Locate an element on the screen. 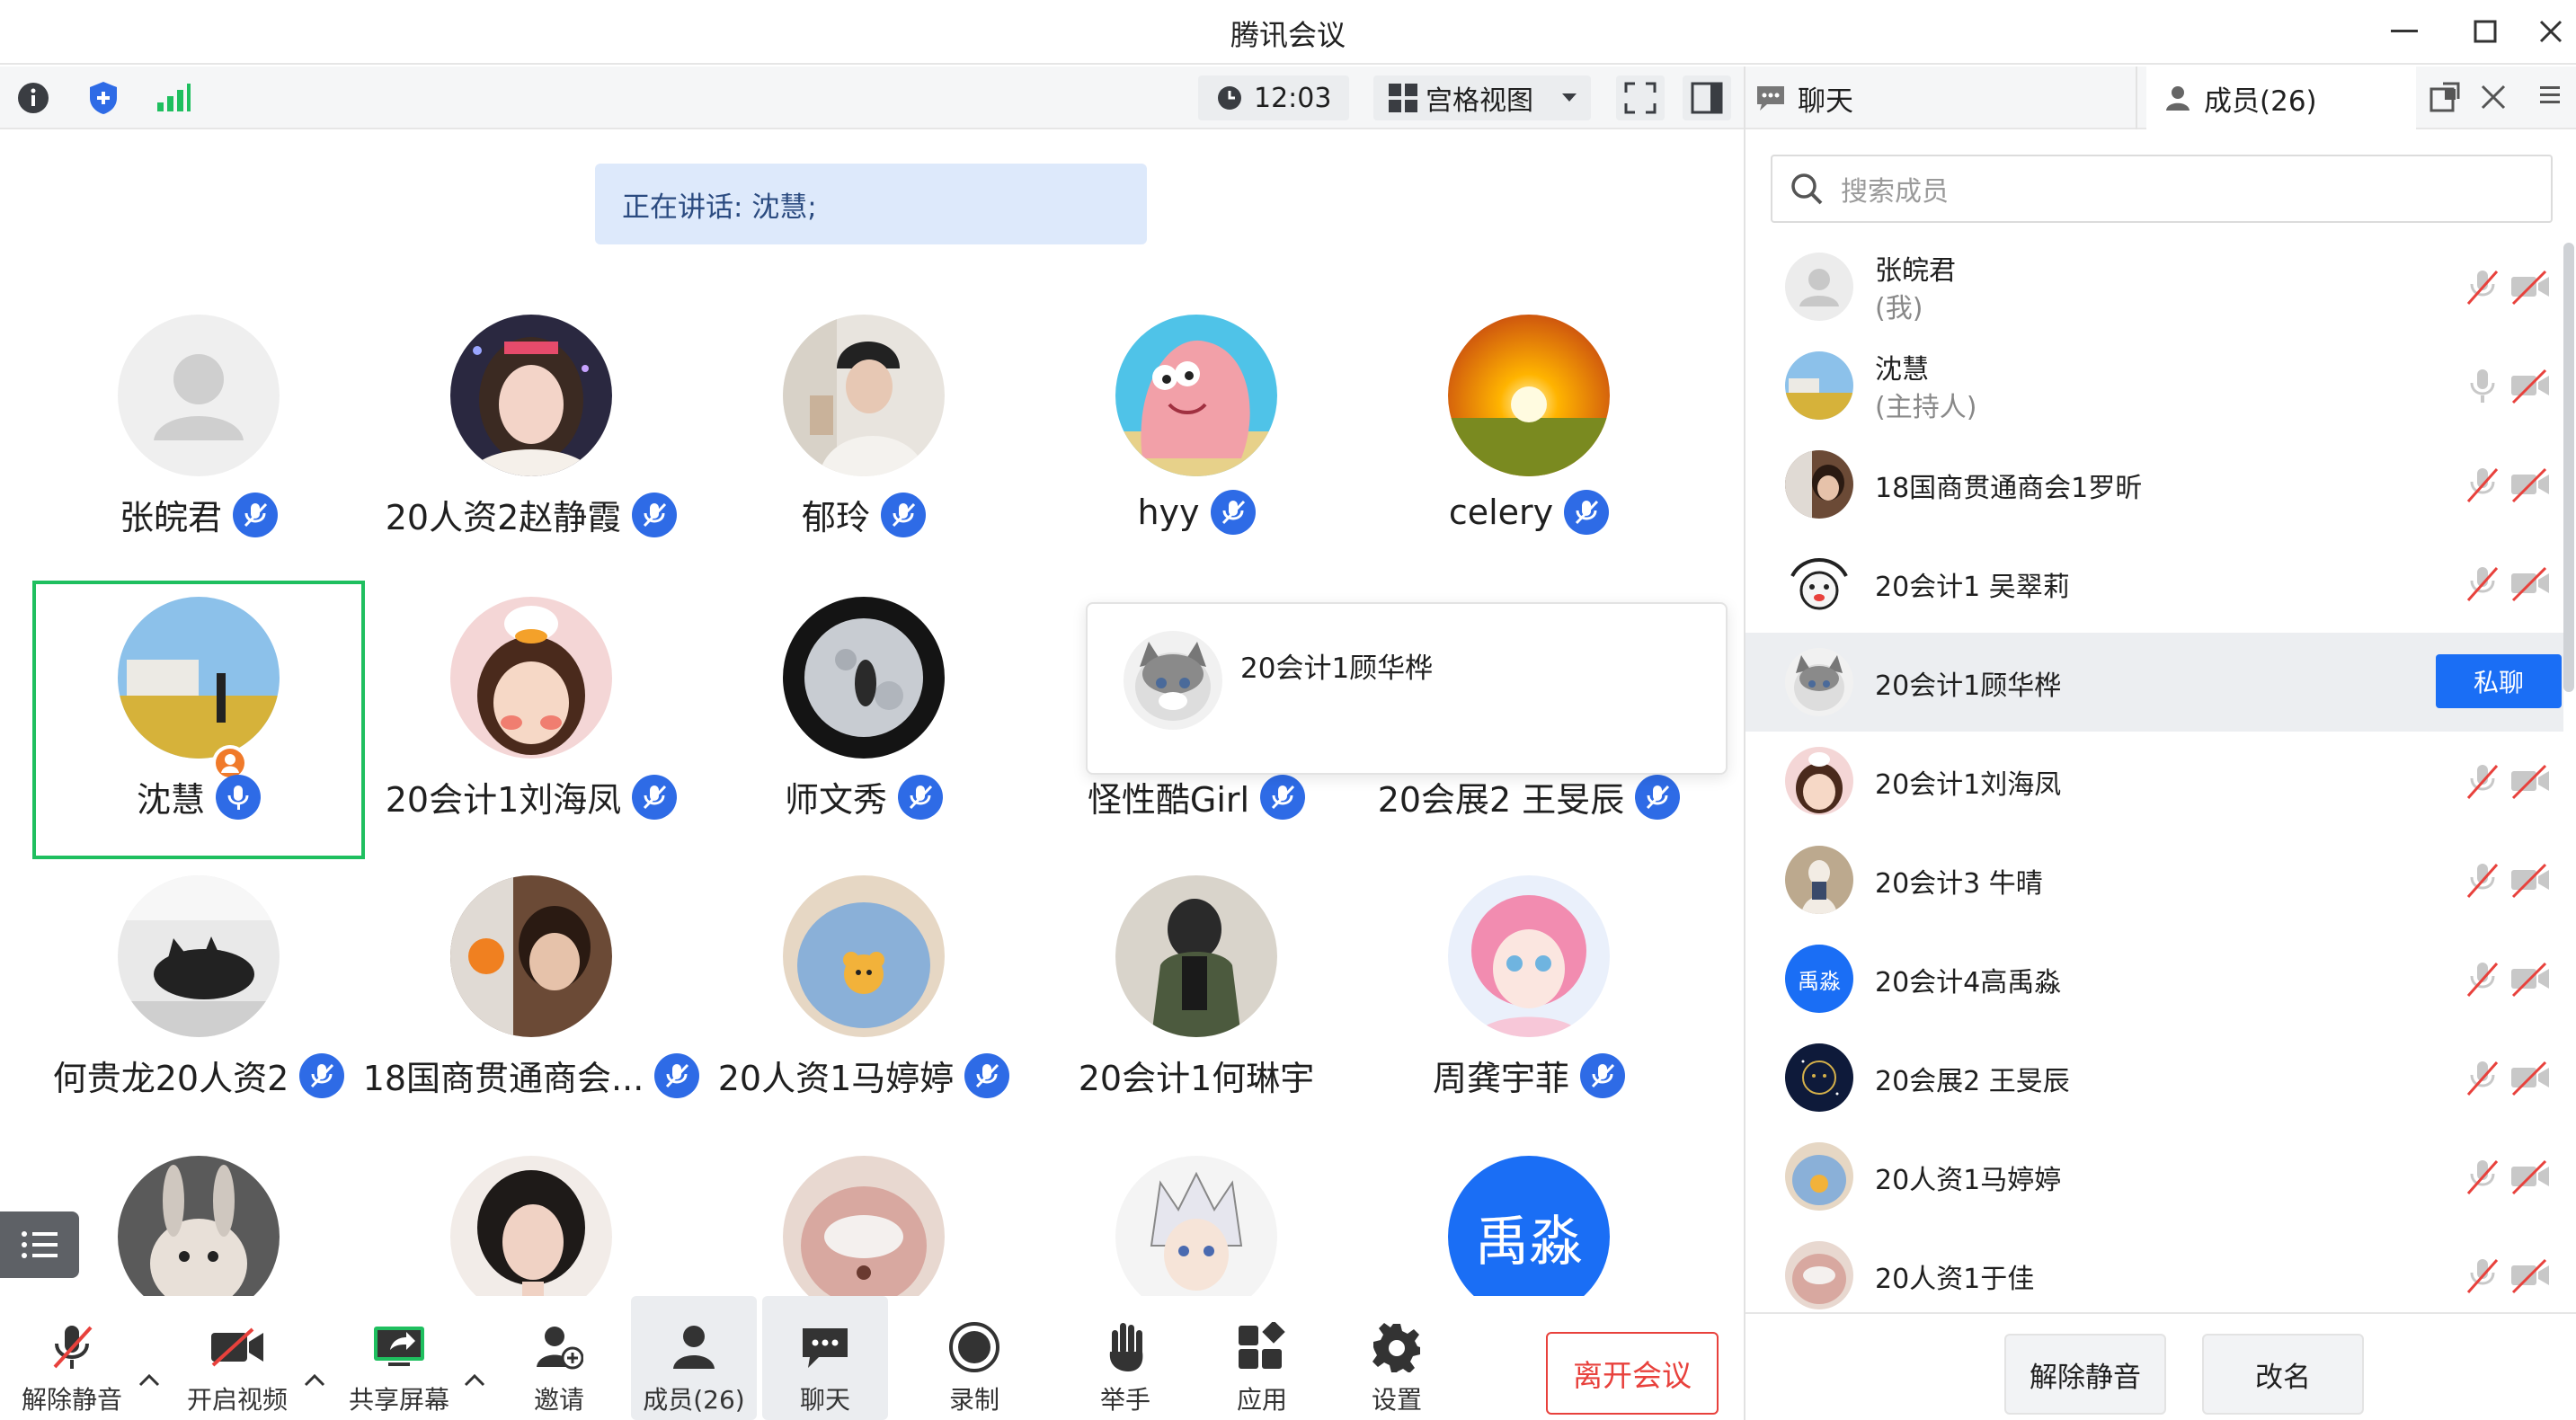  chat-button: 聊天 is located at coordinates (825, 1358).